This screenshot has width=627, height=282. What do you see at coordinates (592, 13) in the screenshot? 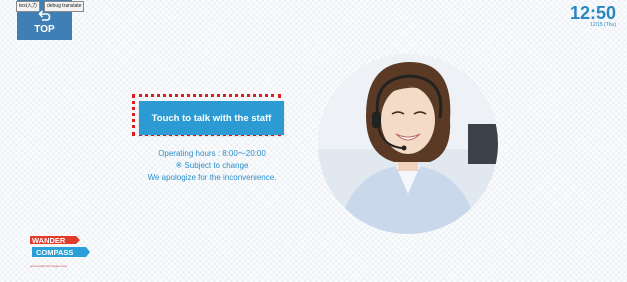
I see `clock-time: 12:50` at bounding box center [592, 13].